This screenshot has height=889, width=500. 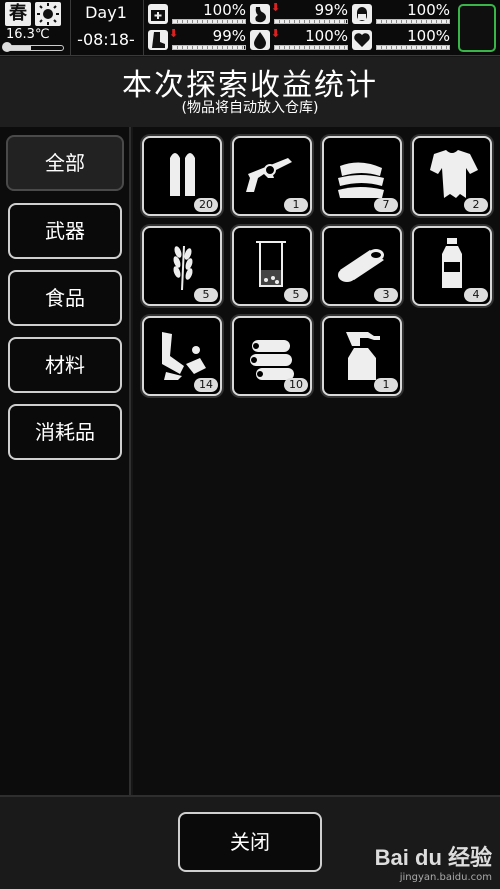 What do you see at coordinates (477, 28) in the screenshot?
I see `equipment-slot` at bounding box center [477, 28].